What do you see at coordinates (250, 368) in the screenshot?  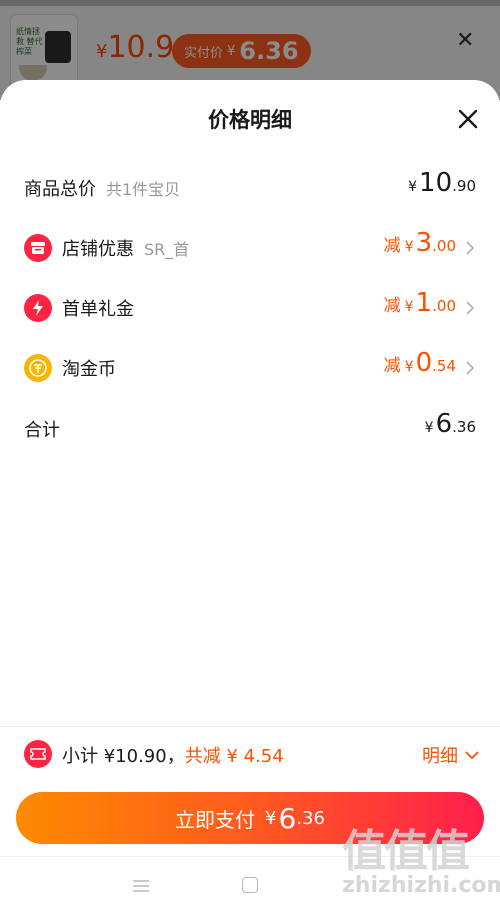 I see `row-gold-coin: 淘金币 减 ¥ 0 .54` at bounding box center [250, 368].